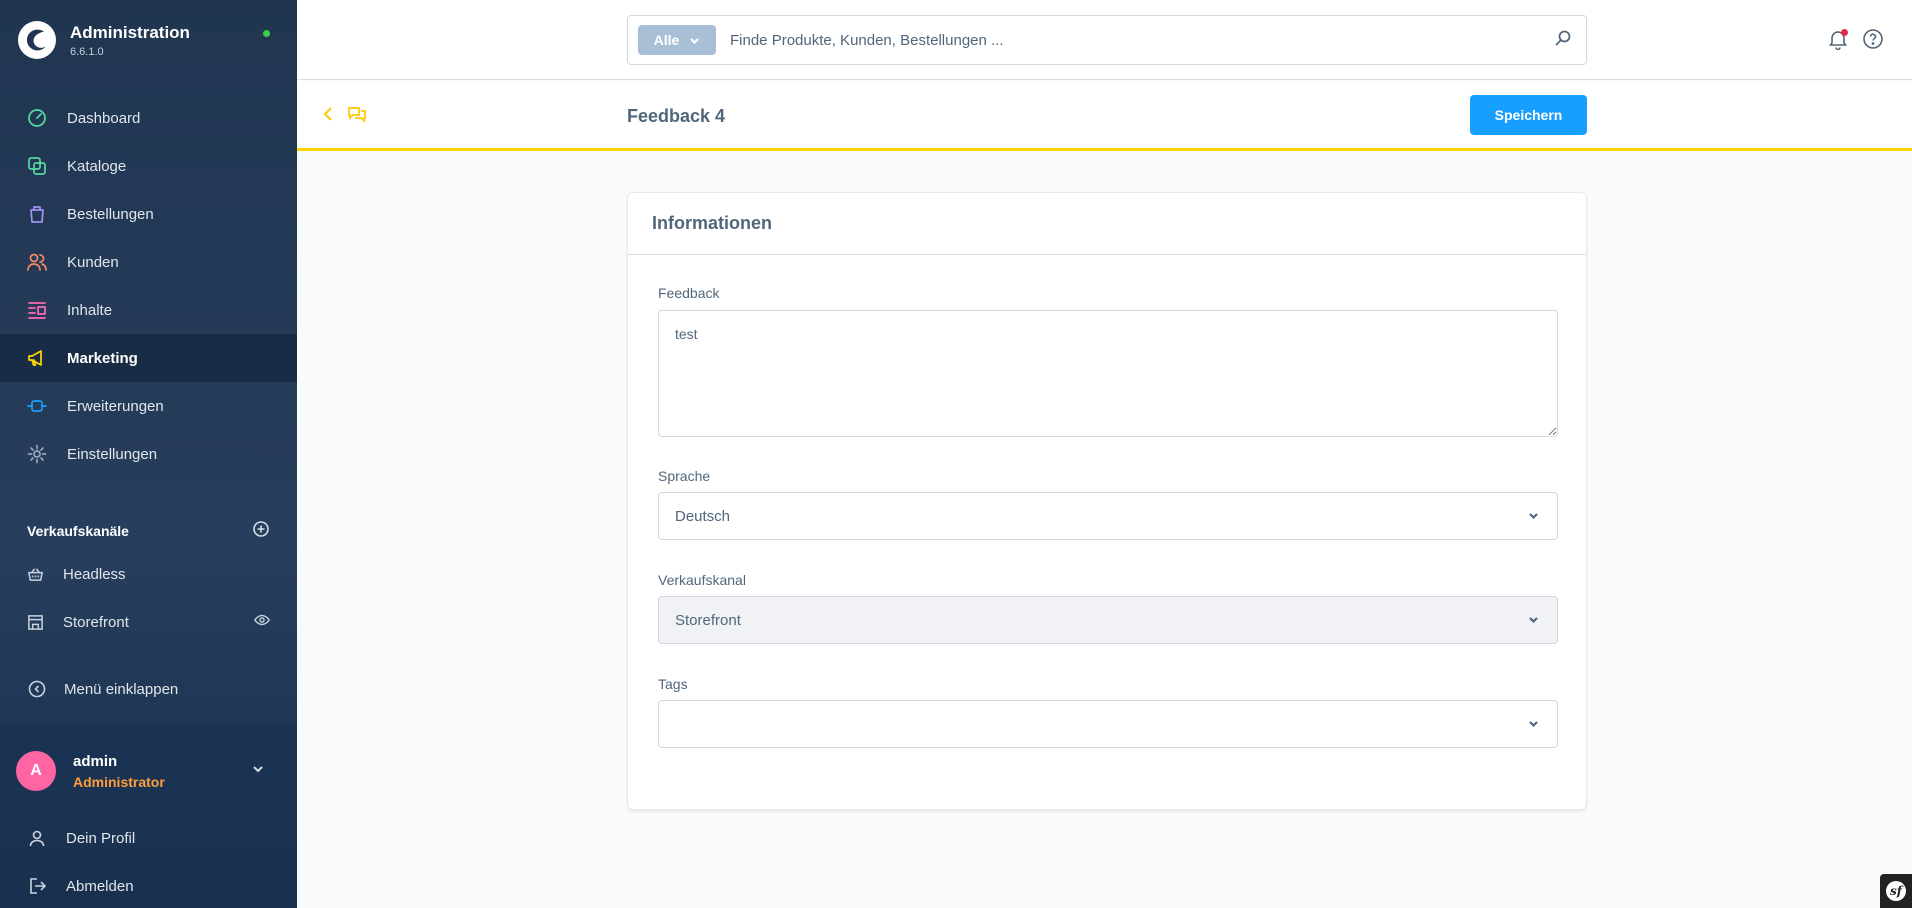 The width and height of the screenshot is (1912, 908). I want to click on logout-link: Abmelden, so click(81, 886).